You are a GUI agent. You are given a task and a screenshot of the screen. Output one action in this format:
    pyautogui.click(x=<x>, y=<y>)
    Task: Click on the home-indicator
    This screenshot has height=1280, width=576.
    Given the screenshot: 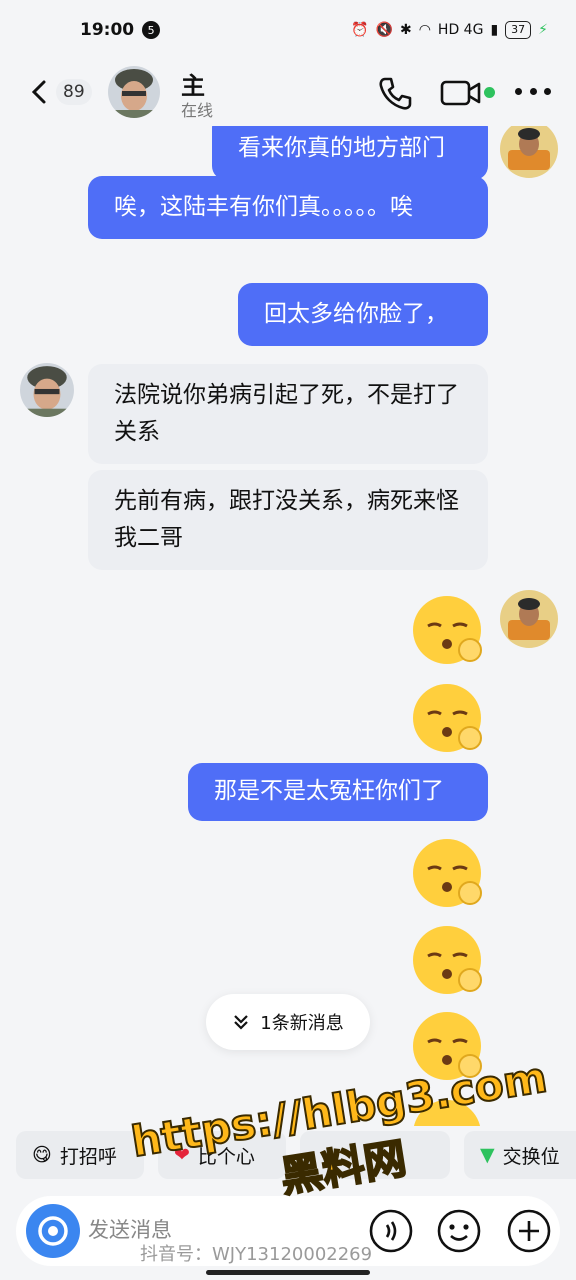 What is the action you would take?
    pyautogui.click(x=288, y=1272)
    